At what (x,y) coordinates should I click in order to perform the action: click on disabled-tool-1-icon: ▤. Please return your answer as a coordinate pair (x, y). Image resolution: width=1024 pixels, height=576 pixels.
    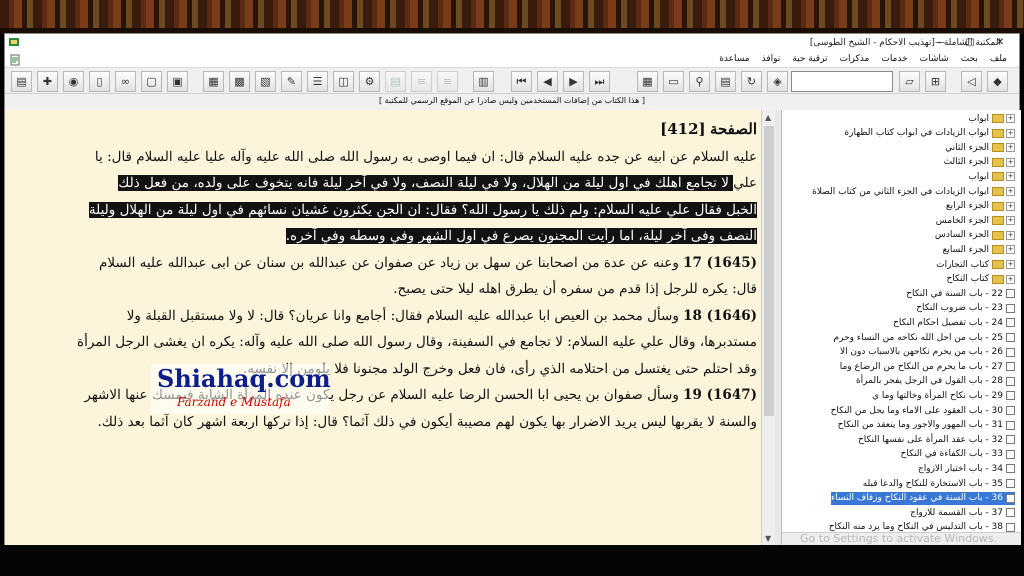
    Looking at the image, I should click on (395, 81).